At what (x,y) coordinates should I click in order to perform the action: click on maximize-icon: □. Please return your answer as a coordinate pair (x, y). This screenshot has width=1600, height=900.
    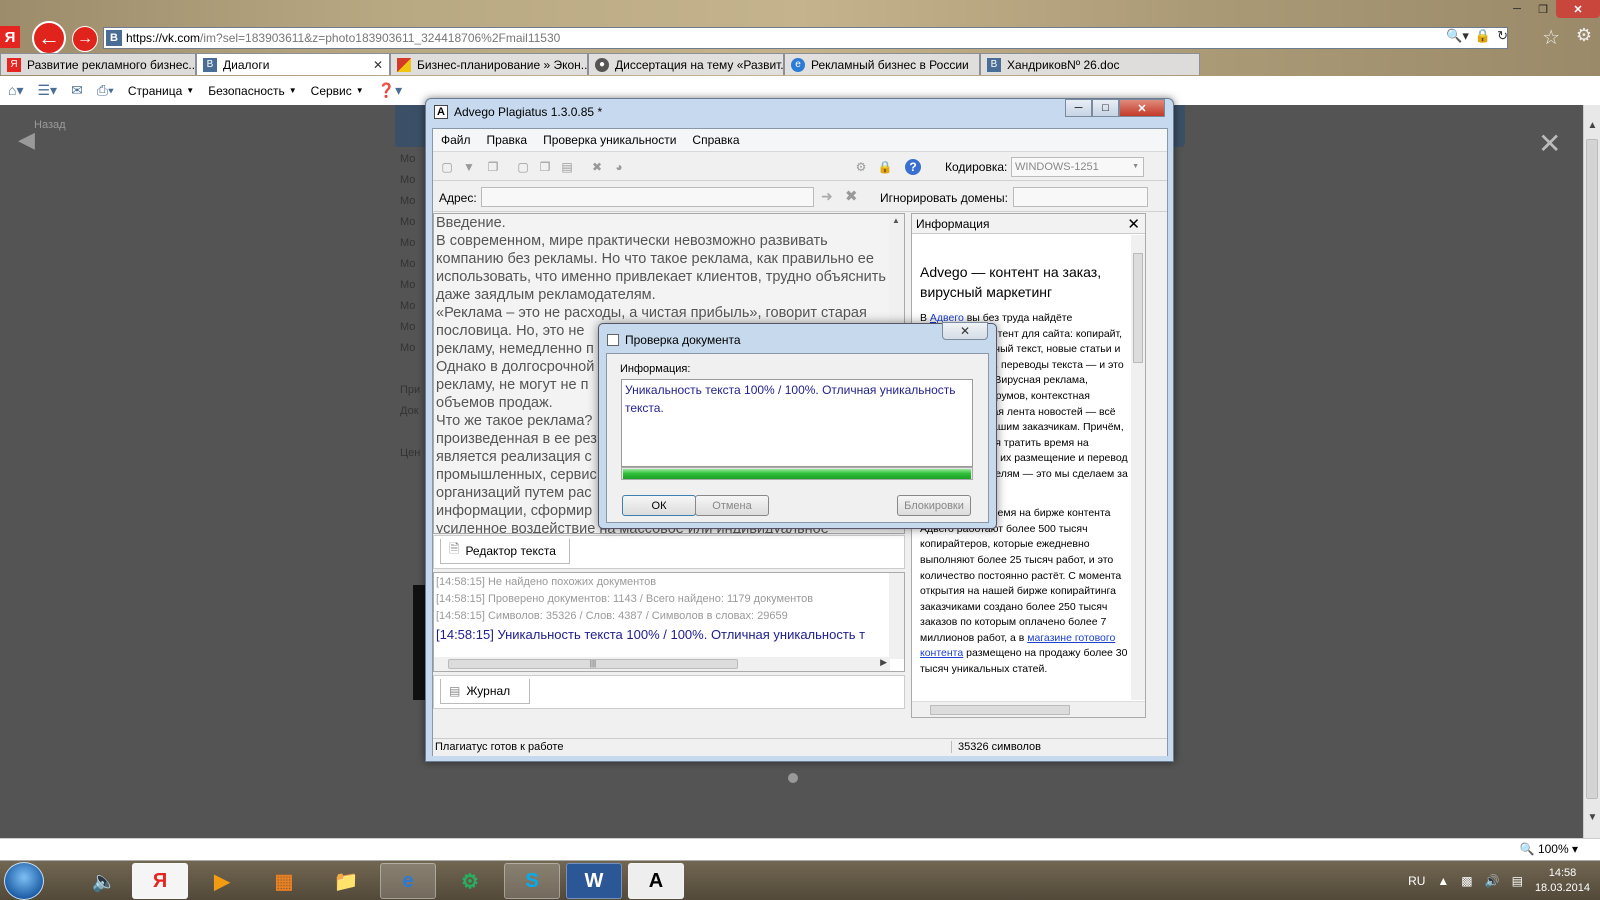
    Looking at the image, I should click on (1105, 108).